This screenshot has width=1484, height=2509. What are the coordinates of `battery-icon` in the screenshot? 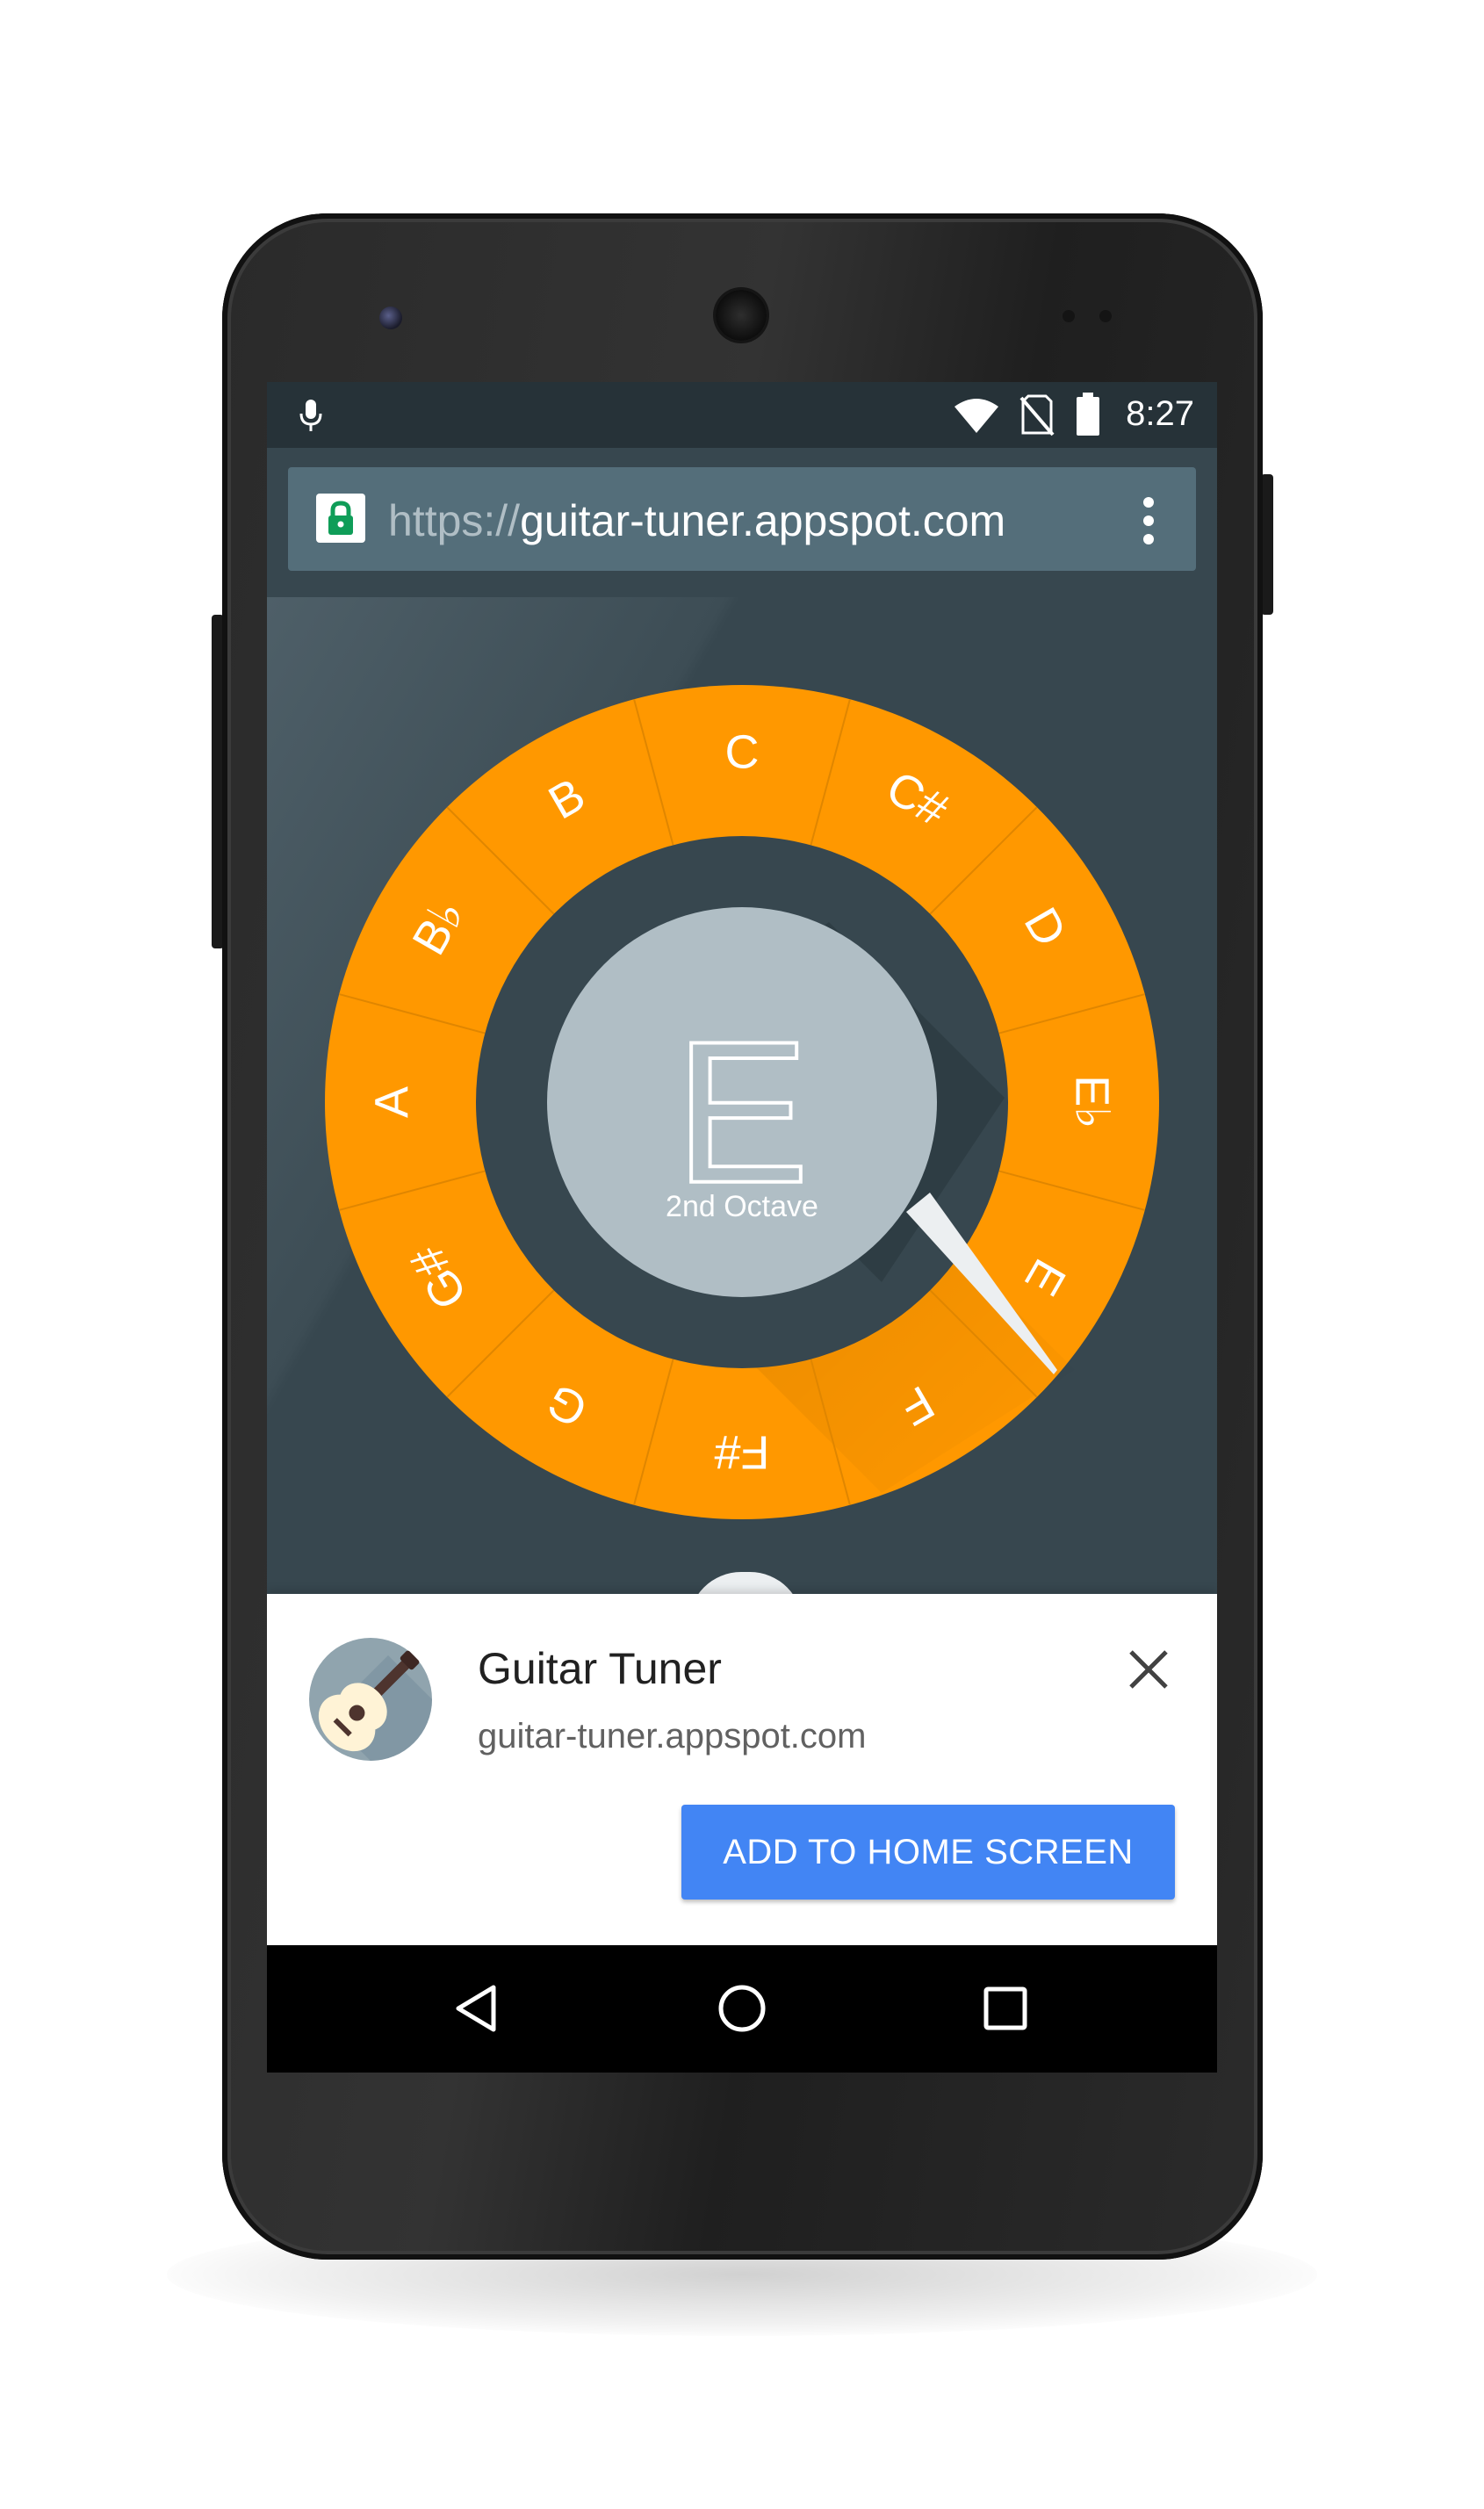 It's located at (1088, 414).